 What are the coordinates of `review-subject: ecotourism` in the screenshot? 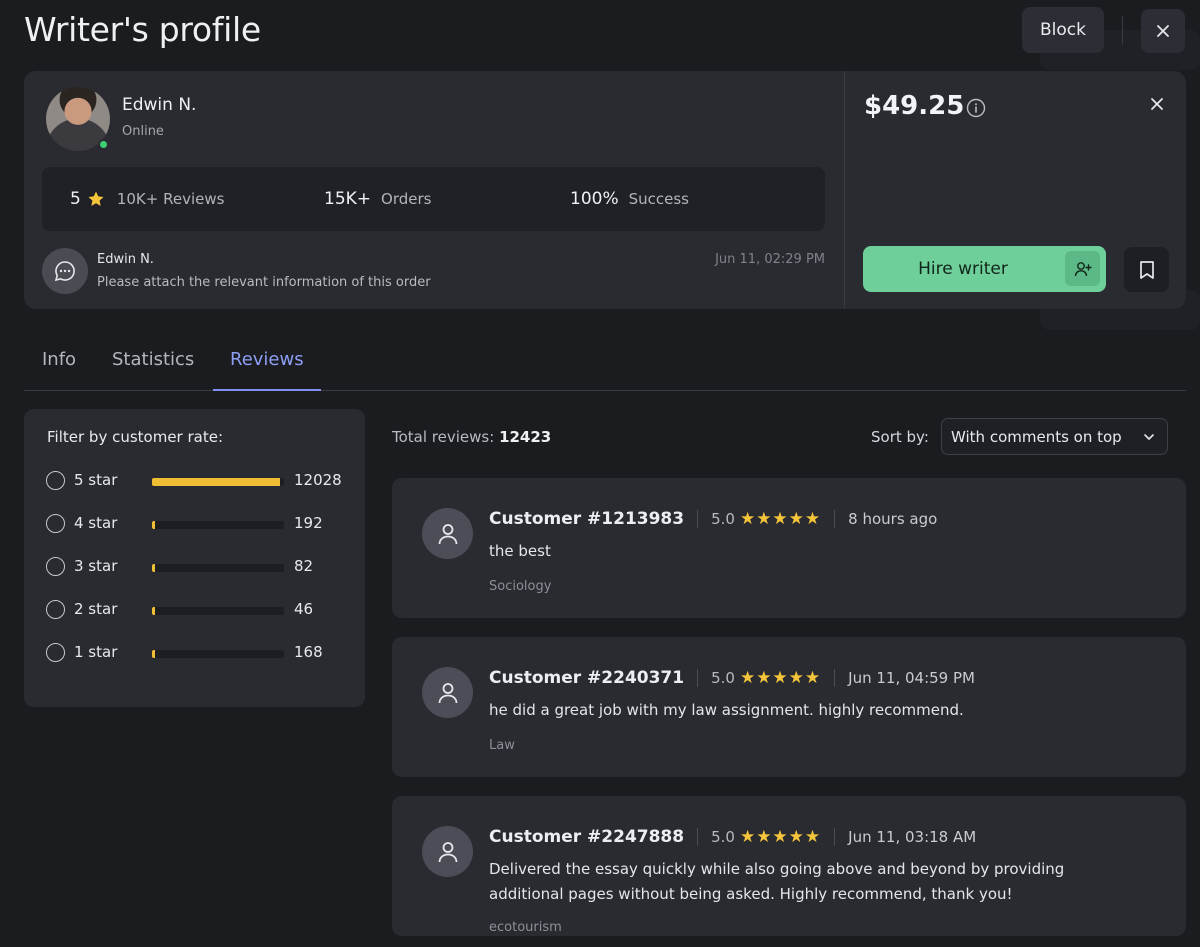 It's located at (525, 927).